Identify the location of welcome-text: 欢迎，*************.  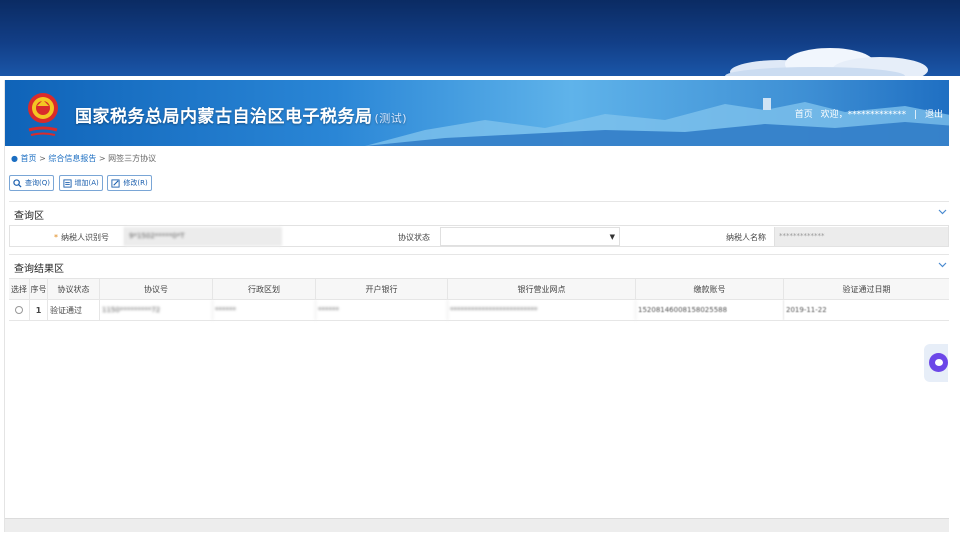
(863, 115).